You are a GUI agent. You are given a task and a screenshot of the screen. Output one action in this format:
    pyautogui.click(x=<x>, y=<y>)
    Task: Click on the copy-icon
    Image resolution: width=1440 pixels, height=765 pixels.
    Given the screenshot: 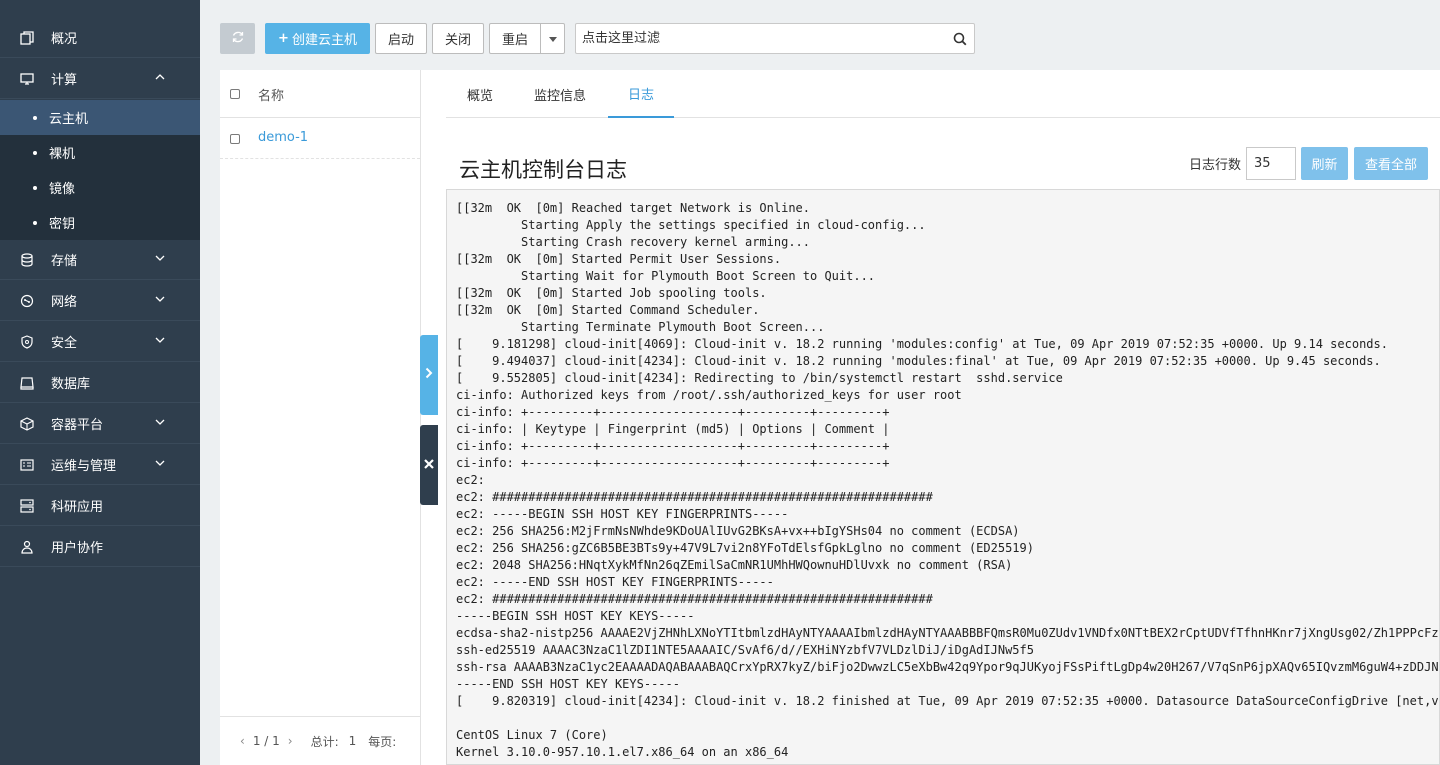 What is the action you would take?
    pyautogui.click(x=27, y=37)
    